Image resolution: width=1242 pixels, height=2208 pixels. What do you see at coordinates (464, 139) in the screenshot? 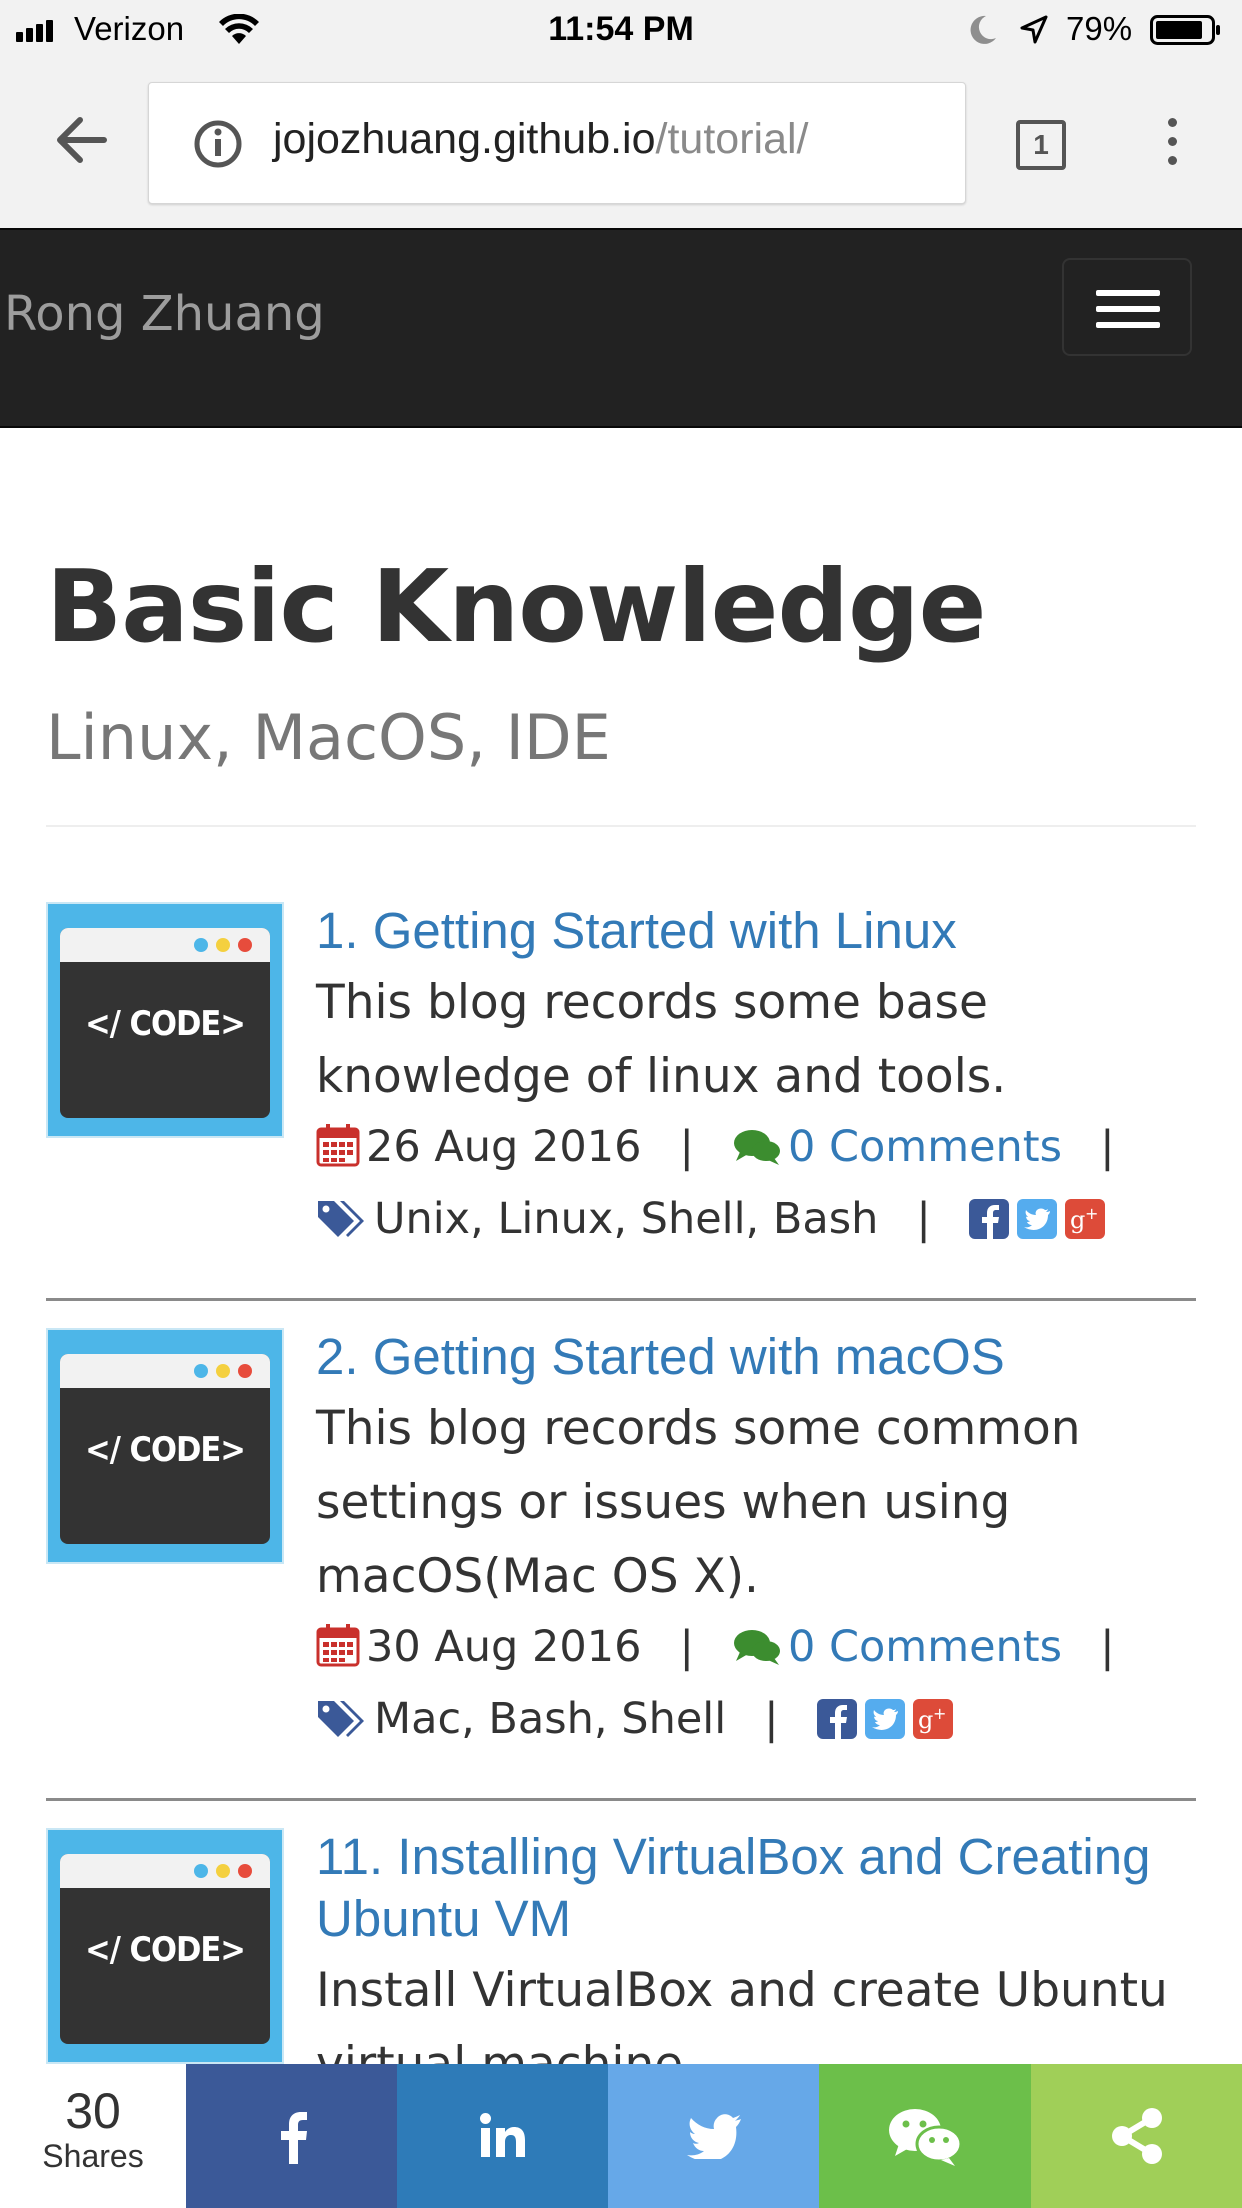
I see `url-host: jojozhuang.github.io` at bounding box center [464, 139].